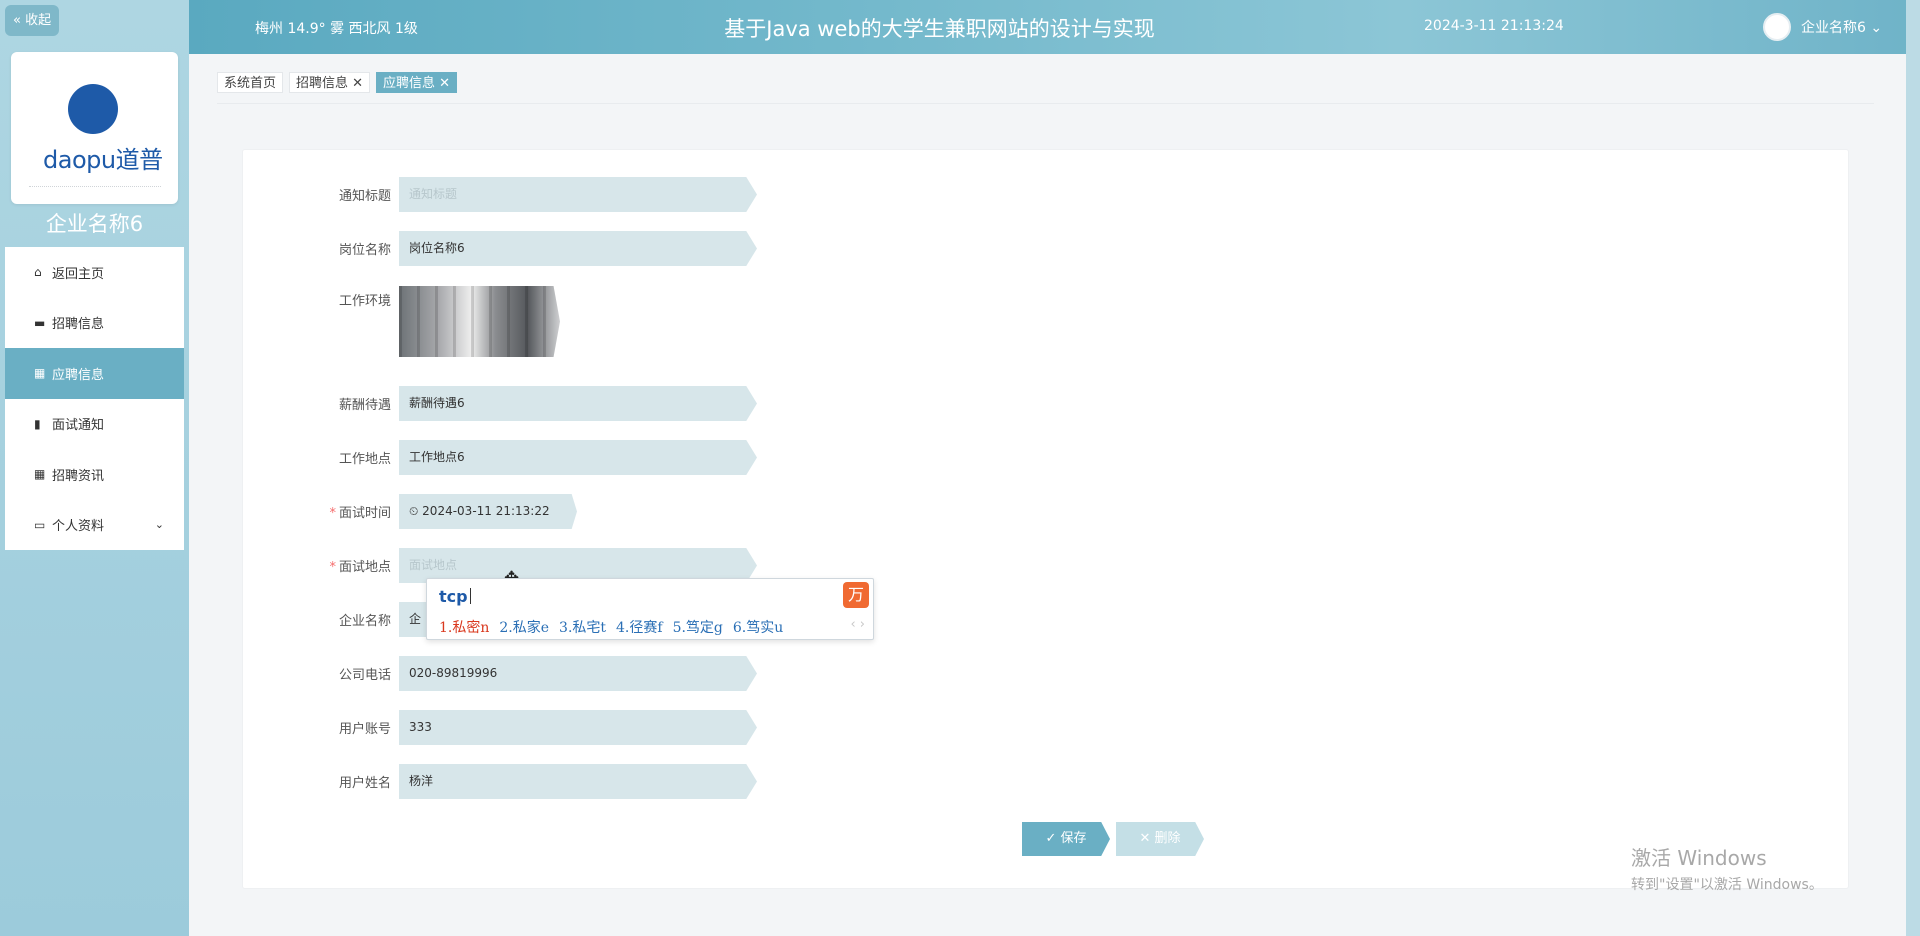  Describe the element at coordinates (360, 567) in the screenshot. I see `field-label: * 面试地点` at that location.